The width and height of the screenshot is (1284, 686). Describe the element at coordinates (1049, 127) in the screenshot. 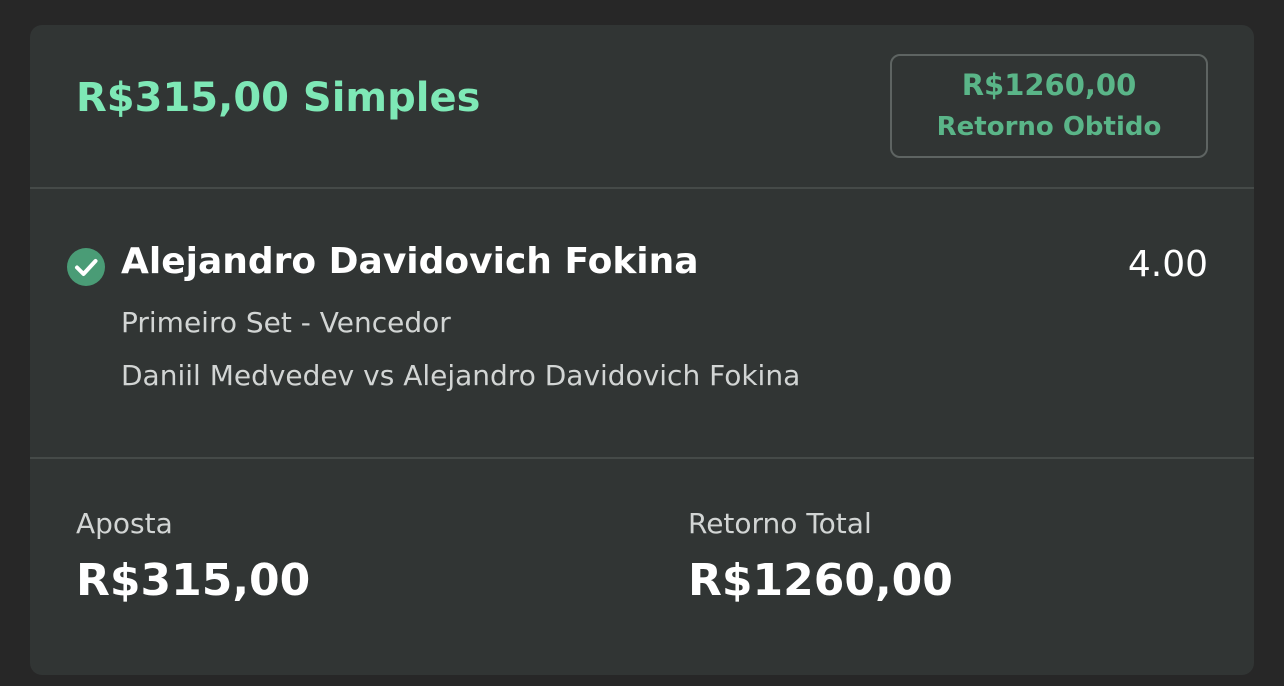

I see `return-obtained-label: Retorno Obtido` at that location.